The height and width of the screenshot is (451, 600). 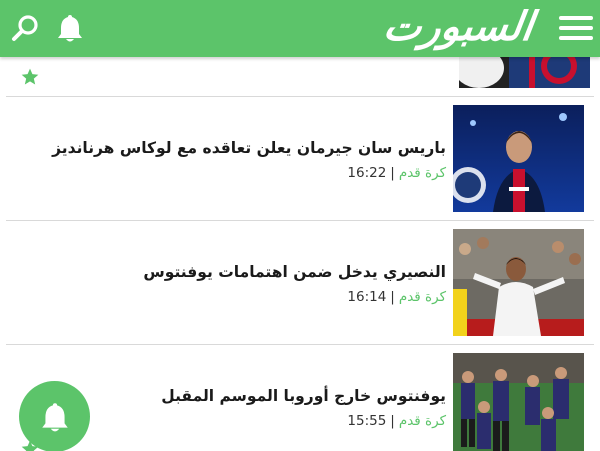 I want to click on app-header: السبورت, so click(x=300, y=28).